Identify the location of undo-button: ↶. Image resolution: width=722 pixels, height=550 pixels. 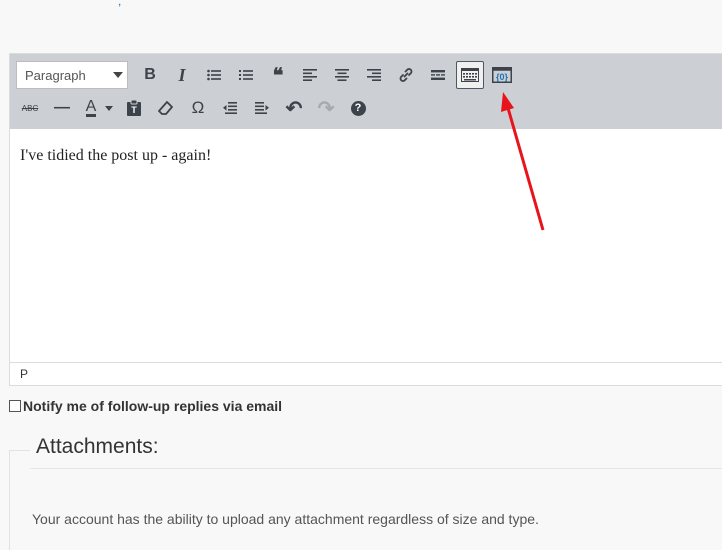
(294, 108).